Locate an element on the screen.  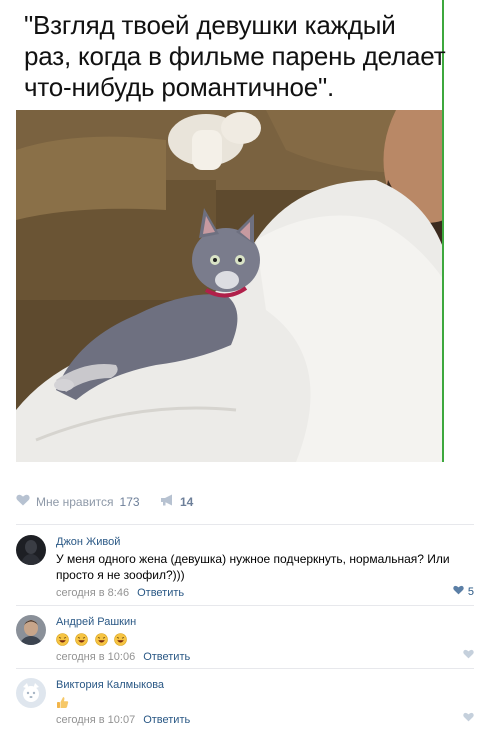
like-button: Мне нравится 173 is located at coordinates (78, 501).